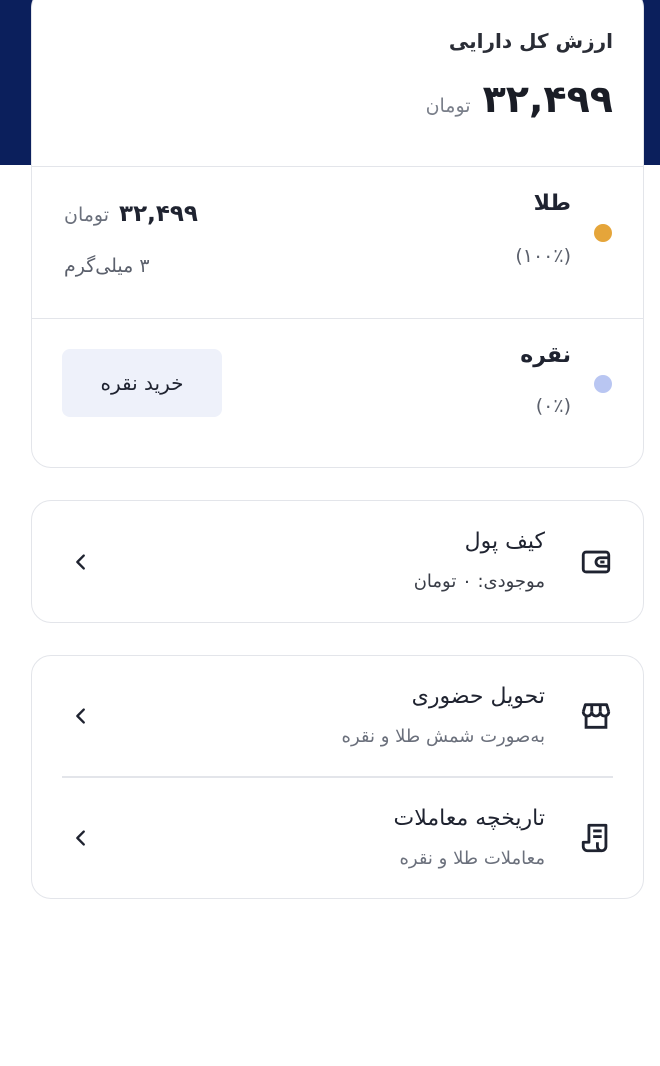  Describe the element at coordinates (469, 818) in the screenshot. I see `transaction-history-title: تاریخچه معاملات` at that location.